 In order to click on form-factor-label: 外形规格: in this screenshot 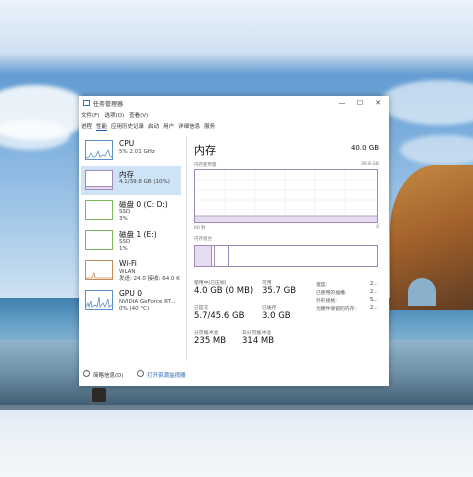, I will do `click(326, 301)`.